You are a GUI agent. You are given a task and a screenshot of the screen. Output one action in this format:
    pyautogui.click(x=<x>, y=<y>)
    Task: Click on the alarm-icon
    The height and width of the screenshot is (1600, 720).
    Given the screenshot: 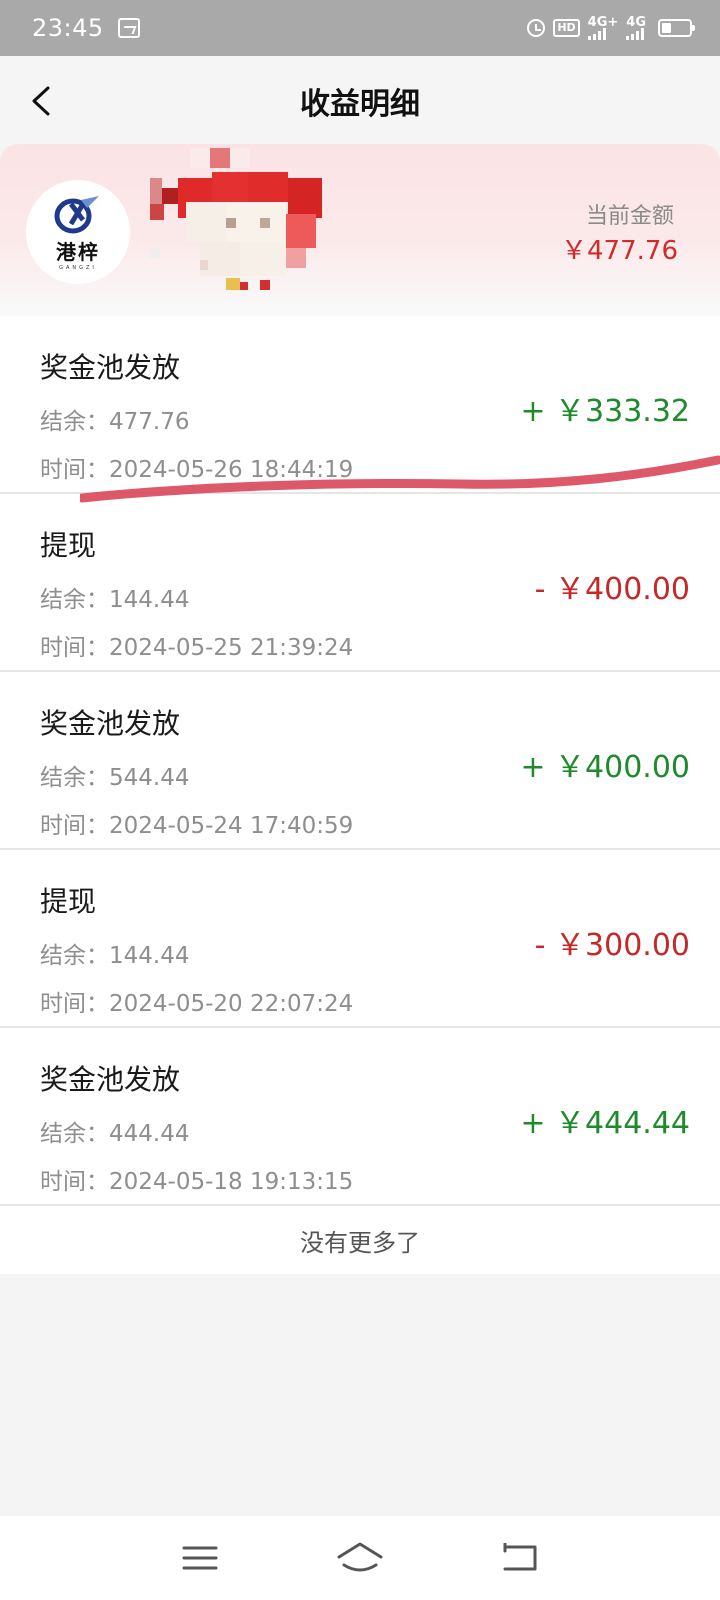 What is the action you would take?
    pyautogui.click(x=536, y=28)
    